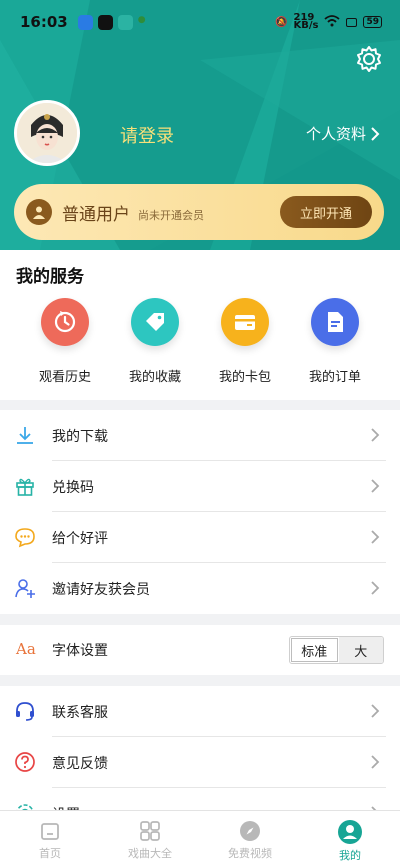  Describe the element at coordinates (26, 649) in the screenshot. I see `font-size-icon: Aa` at that location.